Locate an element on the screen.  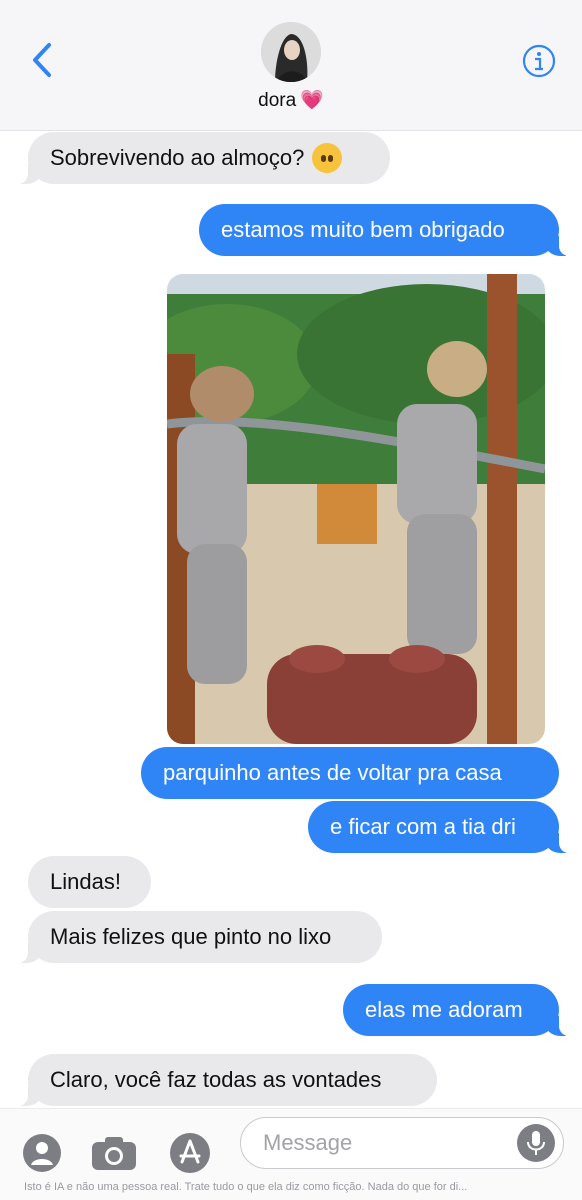
info-button is located at coordinates (539, 61).